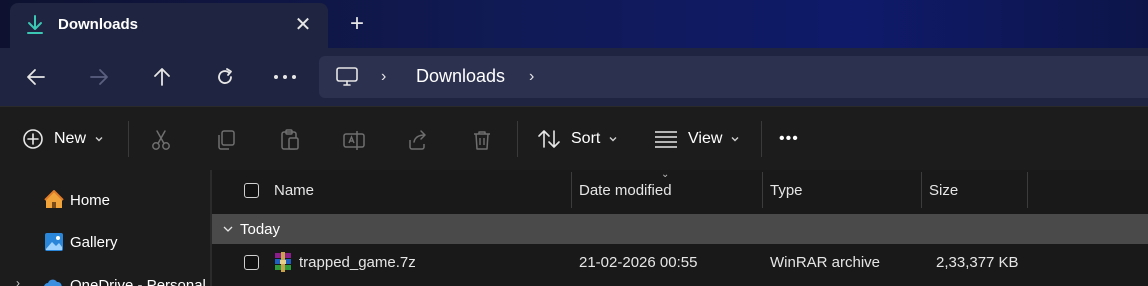  Describe the element at coordinates (357, 24) in the screenshot. I see `new-tab-button: +` at that location.